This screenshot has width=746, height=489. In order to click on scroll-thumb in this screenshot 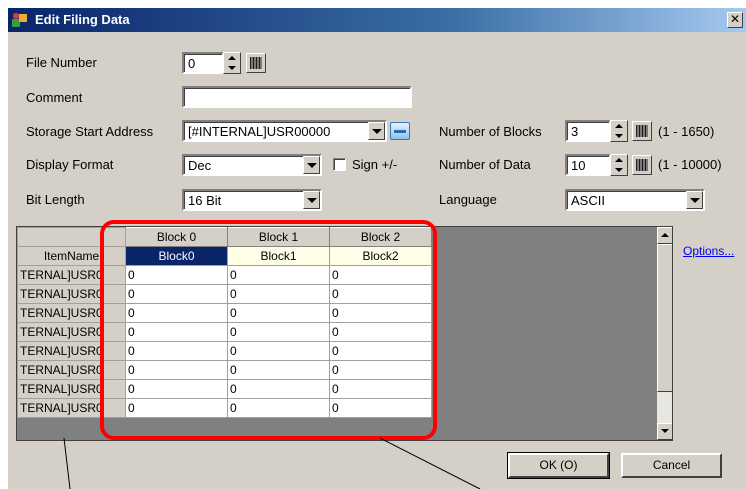, I will do `click(664, 318)`.